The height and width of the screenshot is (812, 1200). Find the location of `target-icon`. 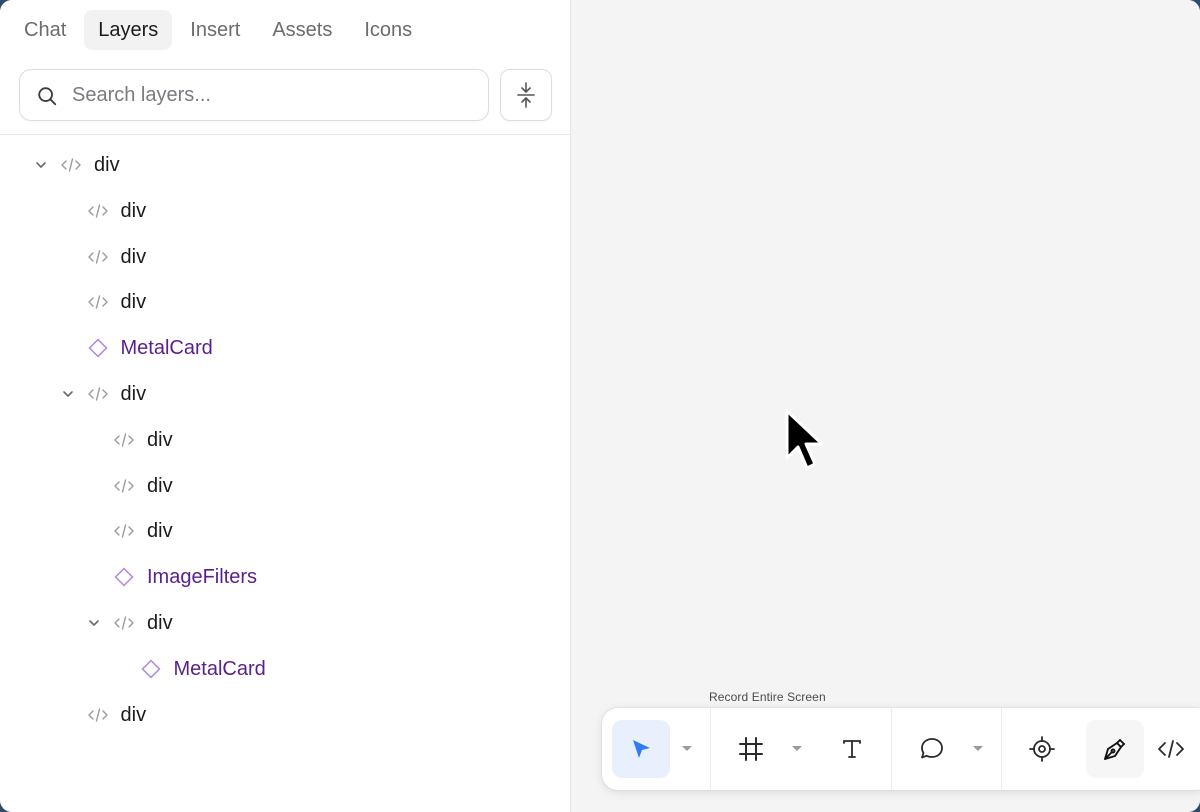

target-icon is located at coordinates (1042, 749).